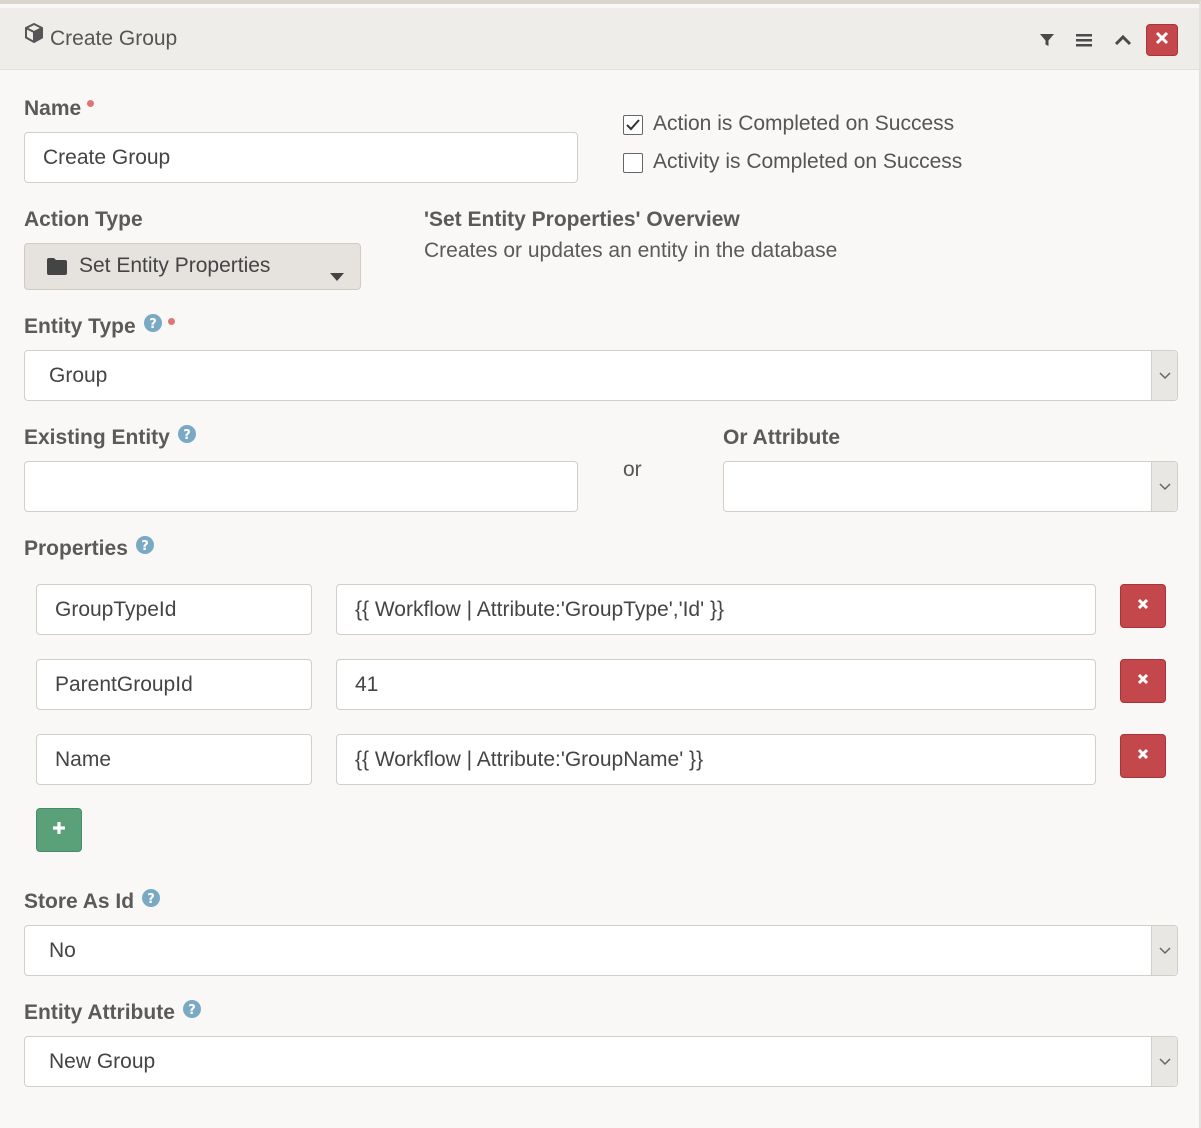 The width and height of the screenshot is (1201, 1128). I want to click on filter-icon, so click(1047, 40).